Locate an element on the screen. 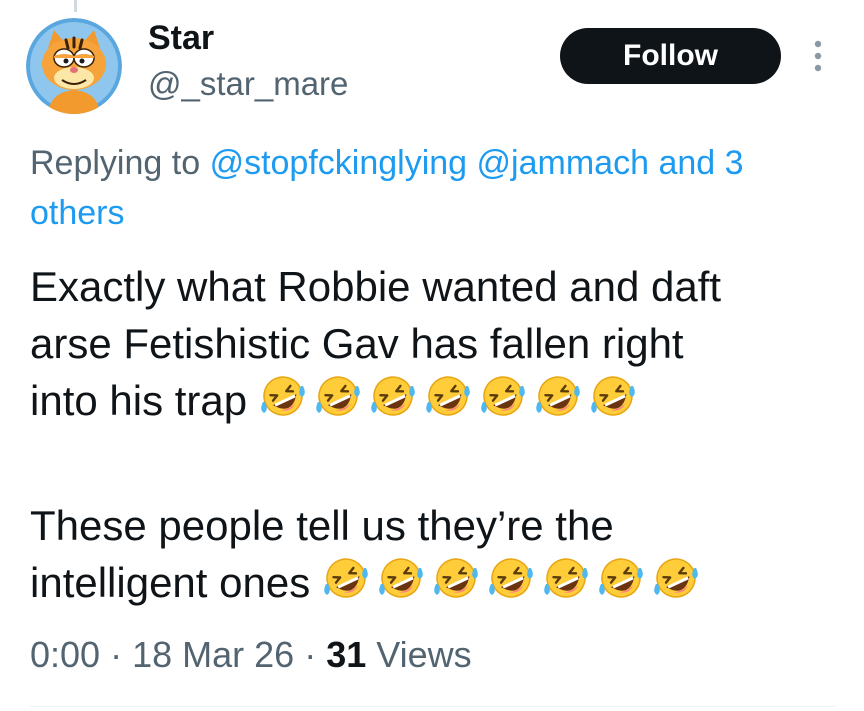  divider is located at coordinates (433, 706).